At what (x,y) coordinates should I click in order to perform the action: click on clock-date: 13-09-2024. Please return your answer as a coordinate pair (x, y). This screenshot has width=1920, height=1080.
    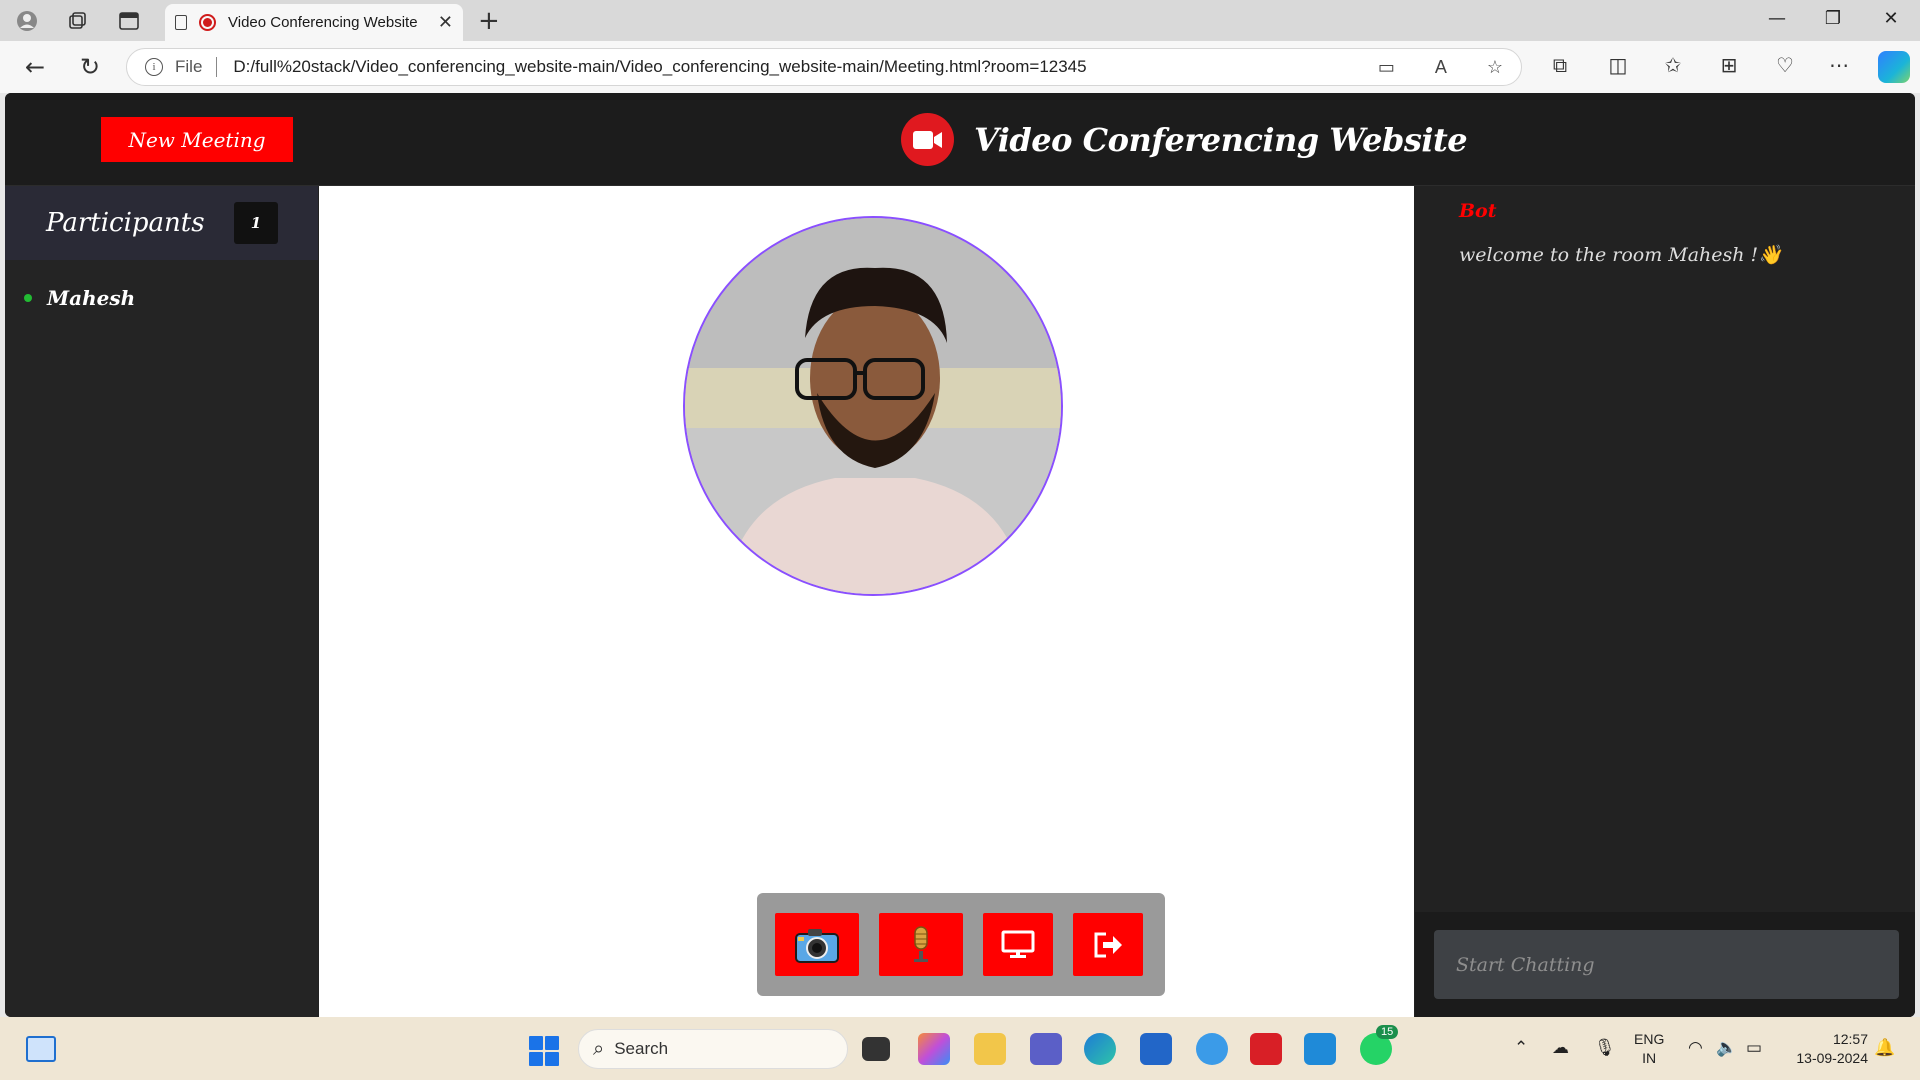
    Looking at the image, I should click on (1832, 1058).